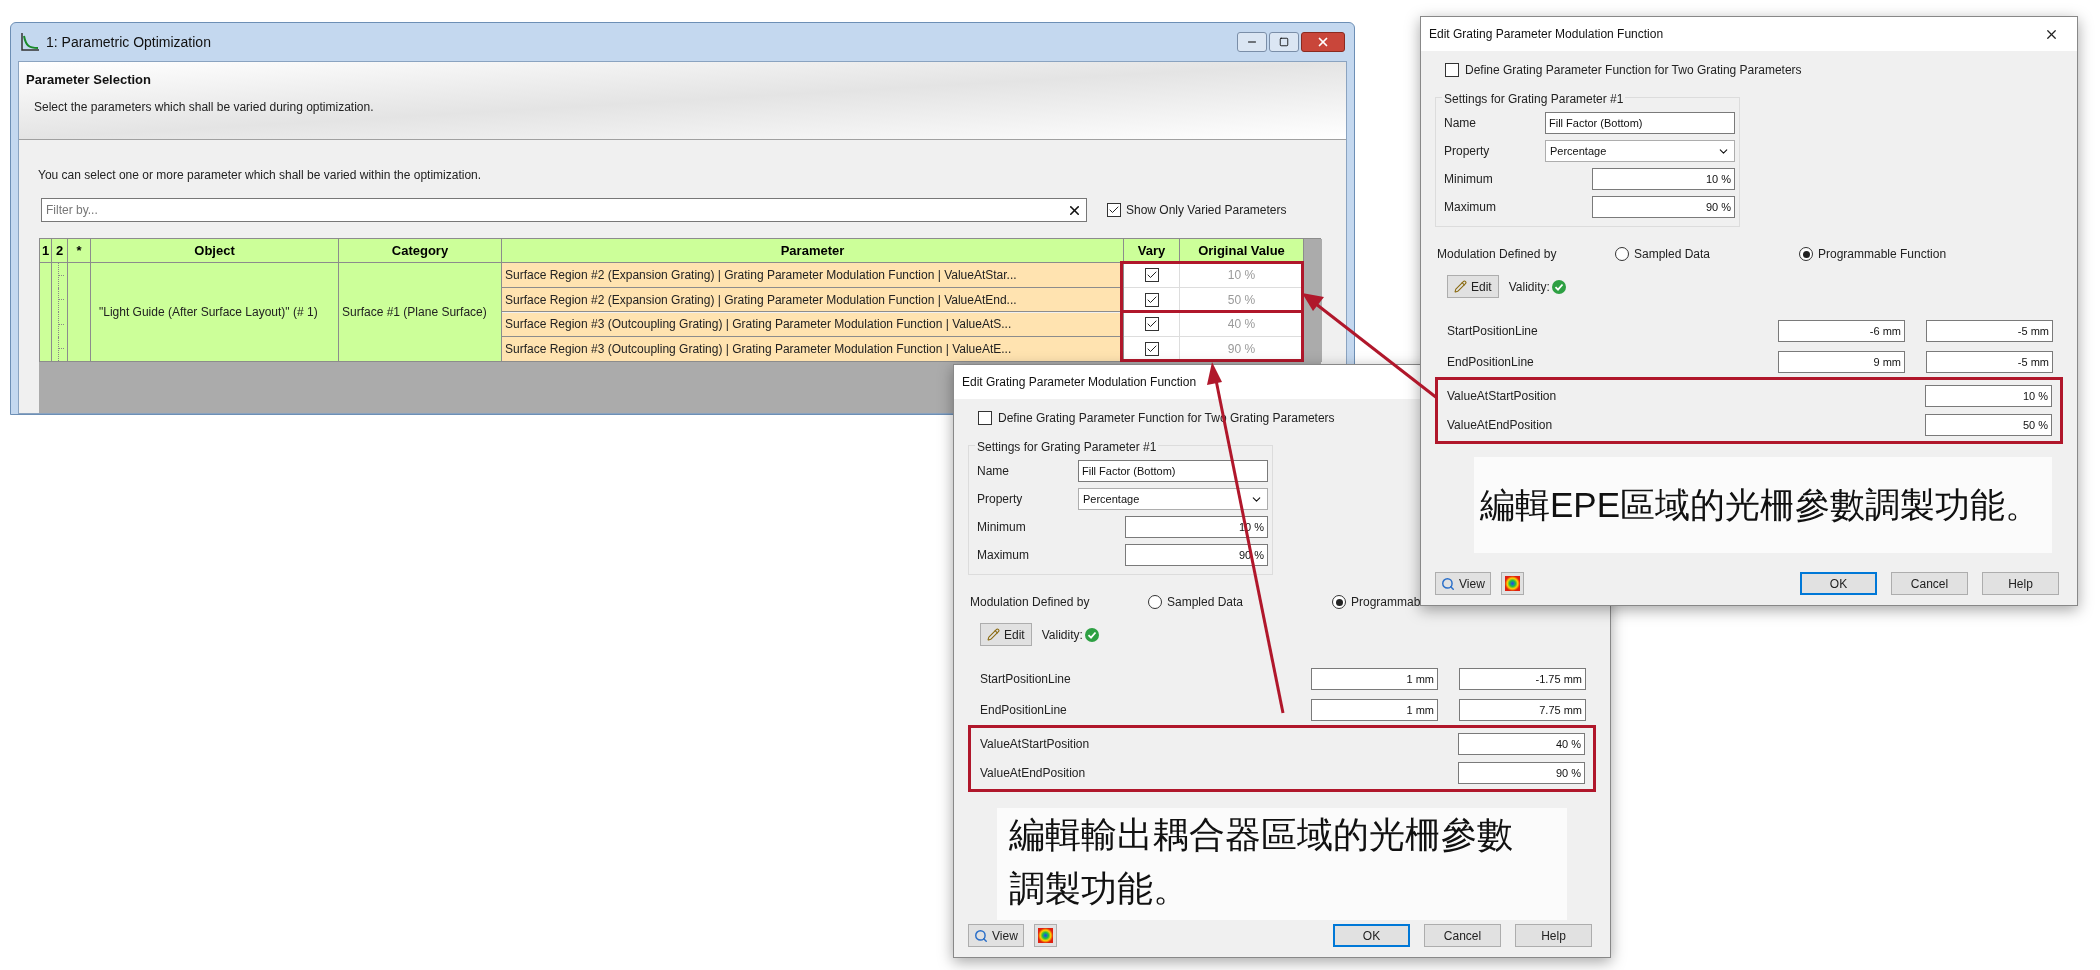 This screenshot has width=2100, height=970. What do you see at coordinates (30, 42) in the screenshot?
I see `chart-icon` at bounding box center [30, 42].